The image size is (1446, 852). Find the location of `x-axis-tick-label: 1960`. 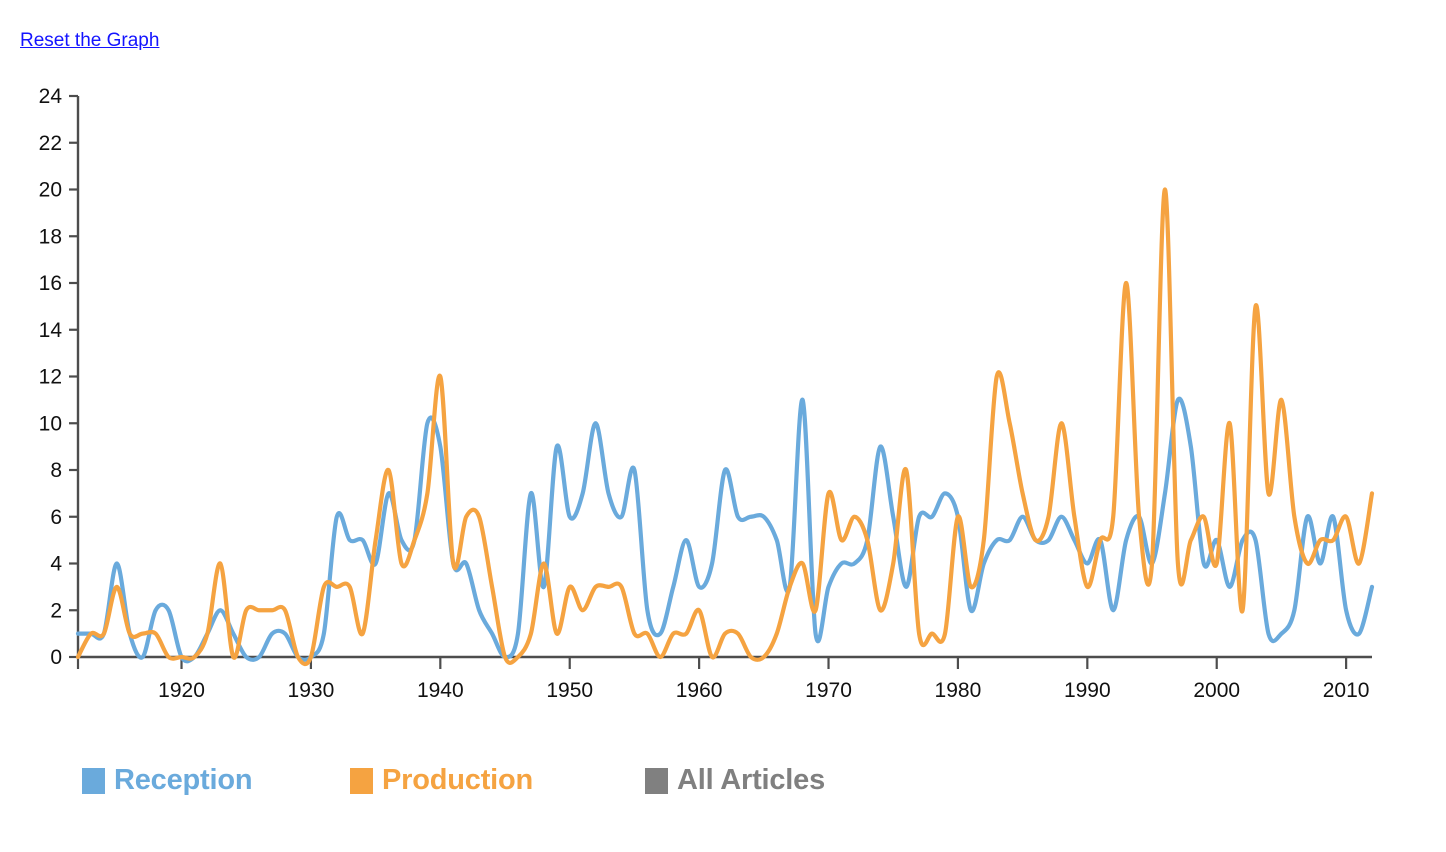

x-axis-tick-label: 1960 is located at coordinates (699, 690).